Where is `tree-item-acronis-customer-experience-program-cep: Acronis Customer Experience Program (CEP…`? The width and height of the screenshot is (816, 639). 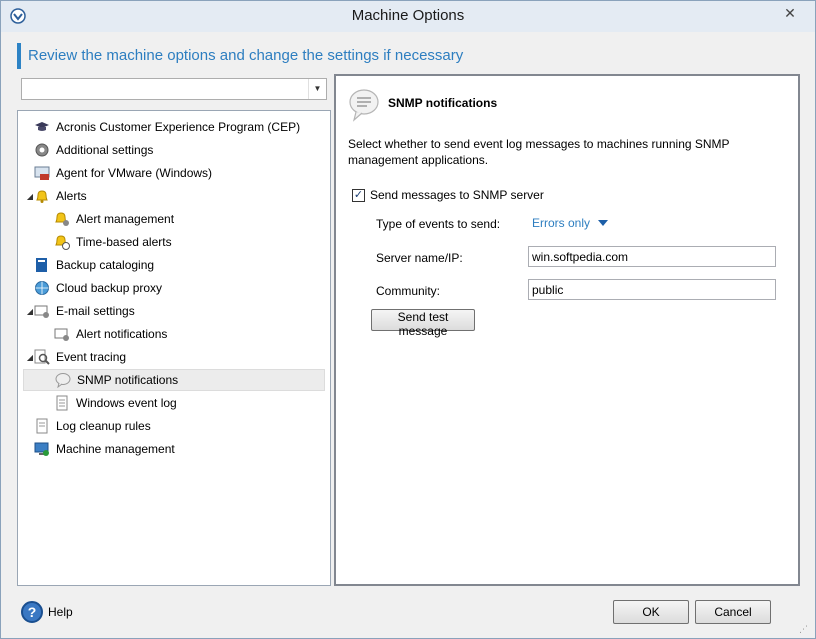 tree-item-acronis-customer-experience-program-cep: Acronis Customer Experience Program (CEP… is located at coordinates (167, 127).